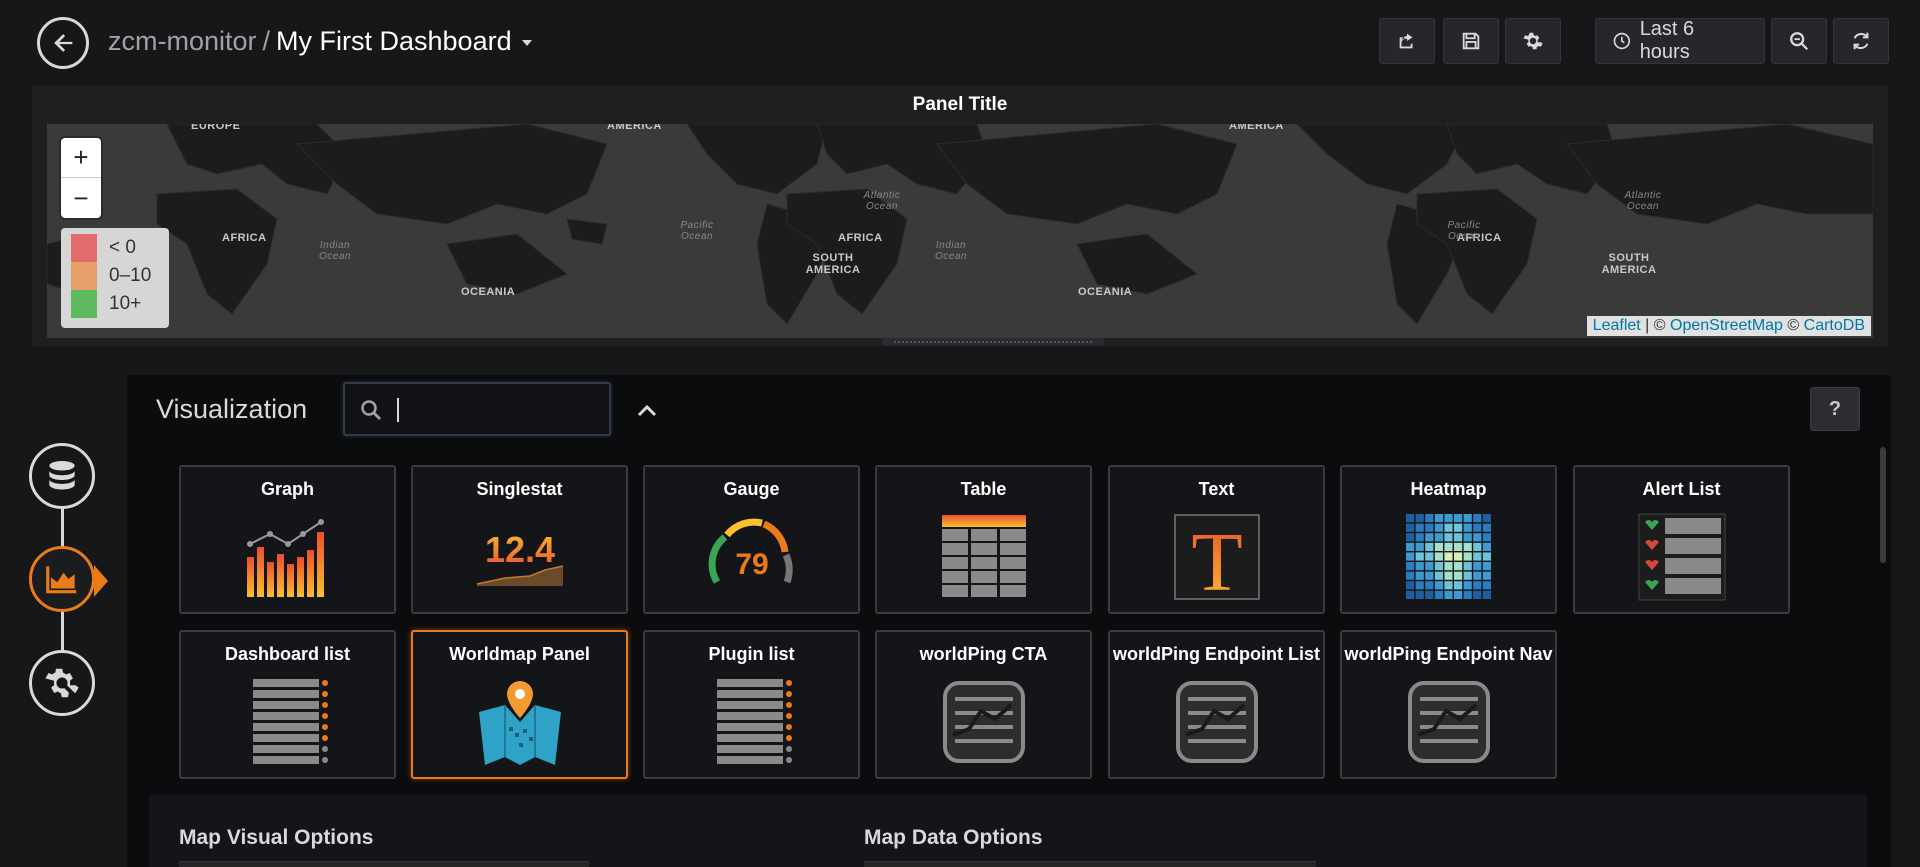  What do you see at coordinates (1448, 489) in the screenshot?
I see `viz-card-label: Heatmap` at bounding box center [1448, 489].